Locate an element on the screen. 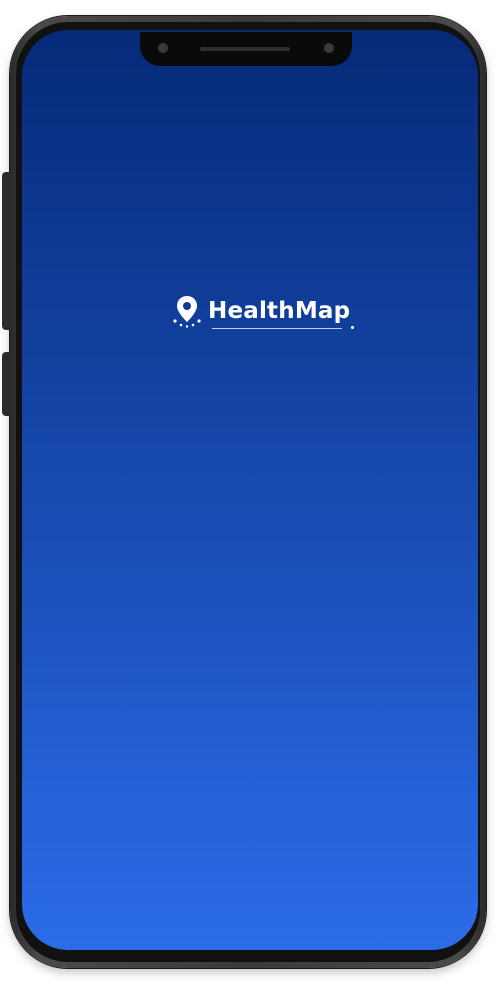  volume-up-button is located at coordinates (7, 251).